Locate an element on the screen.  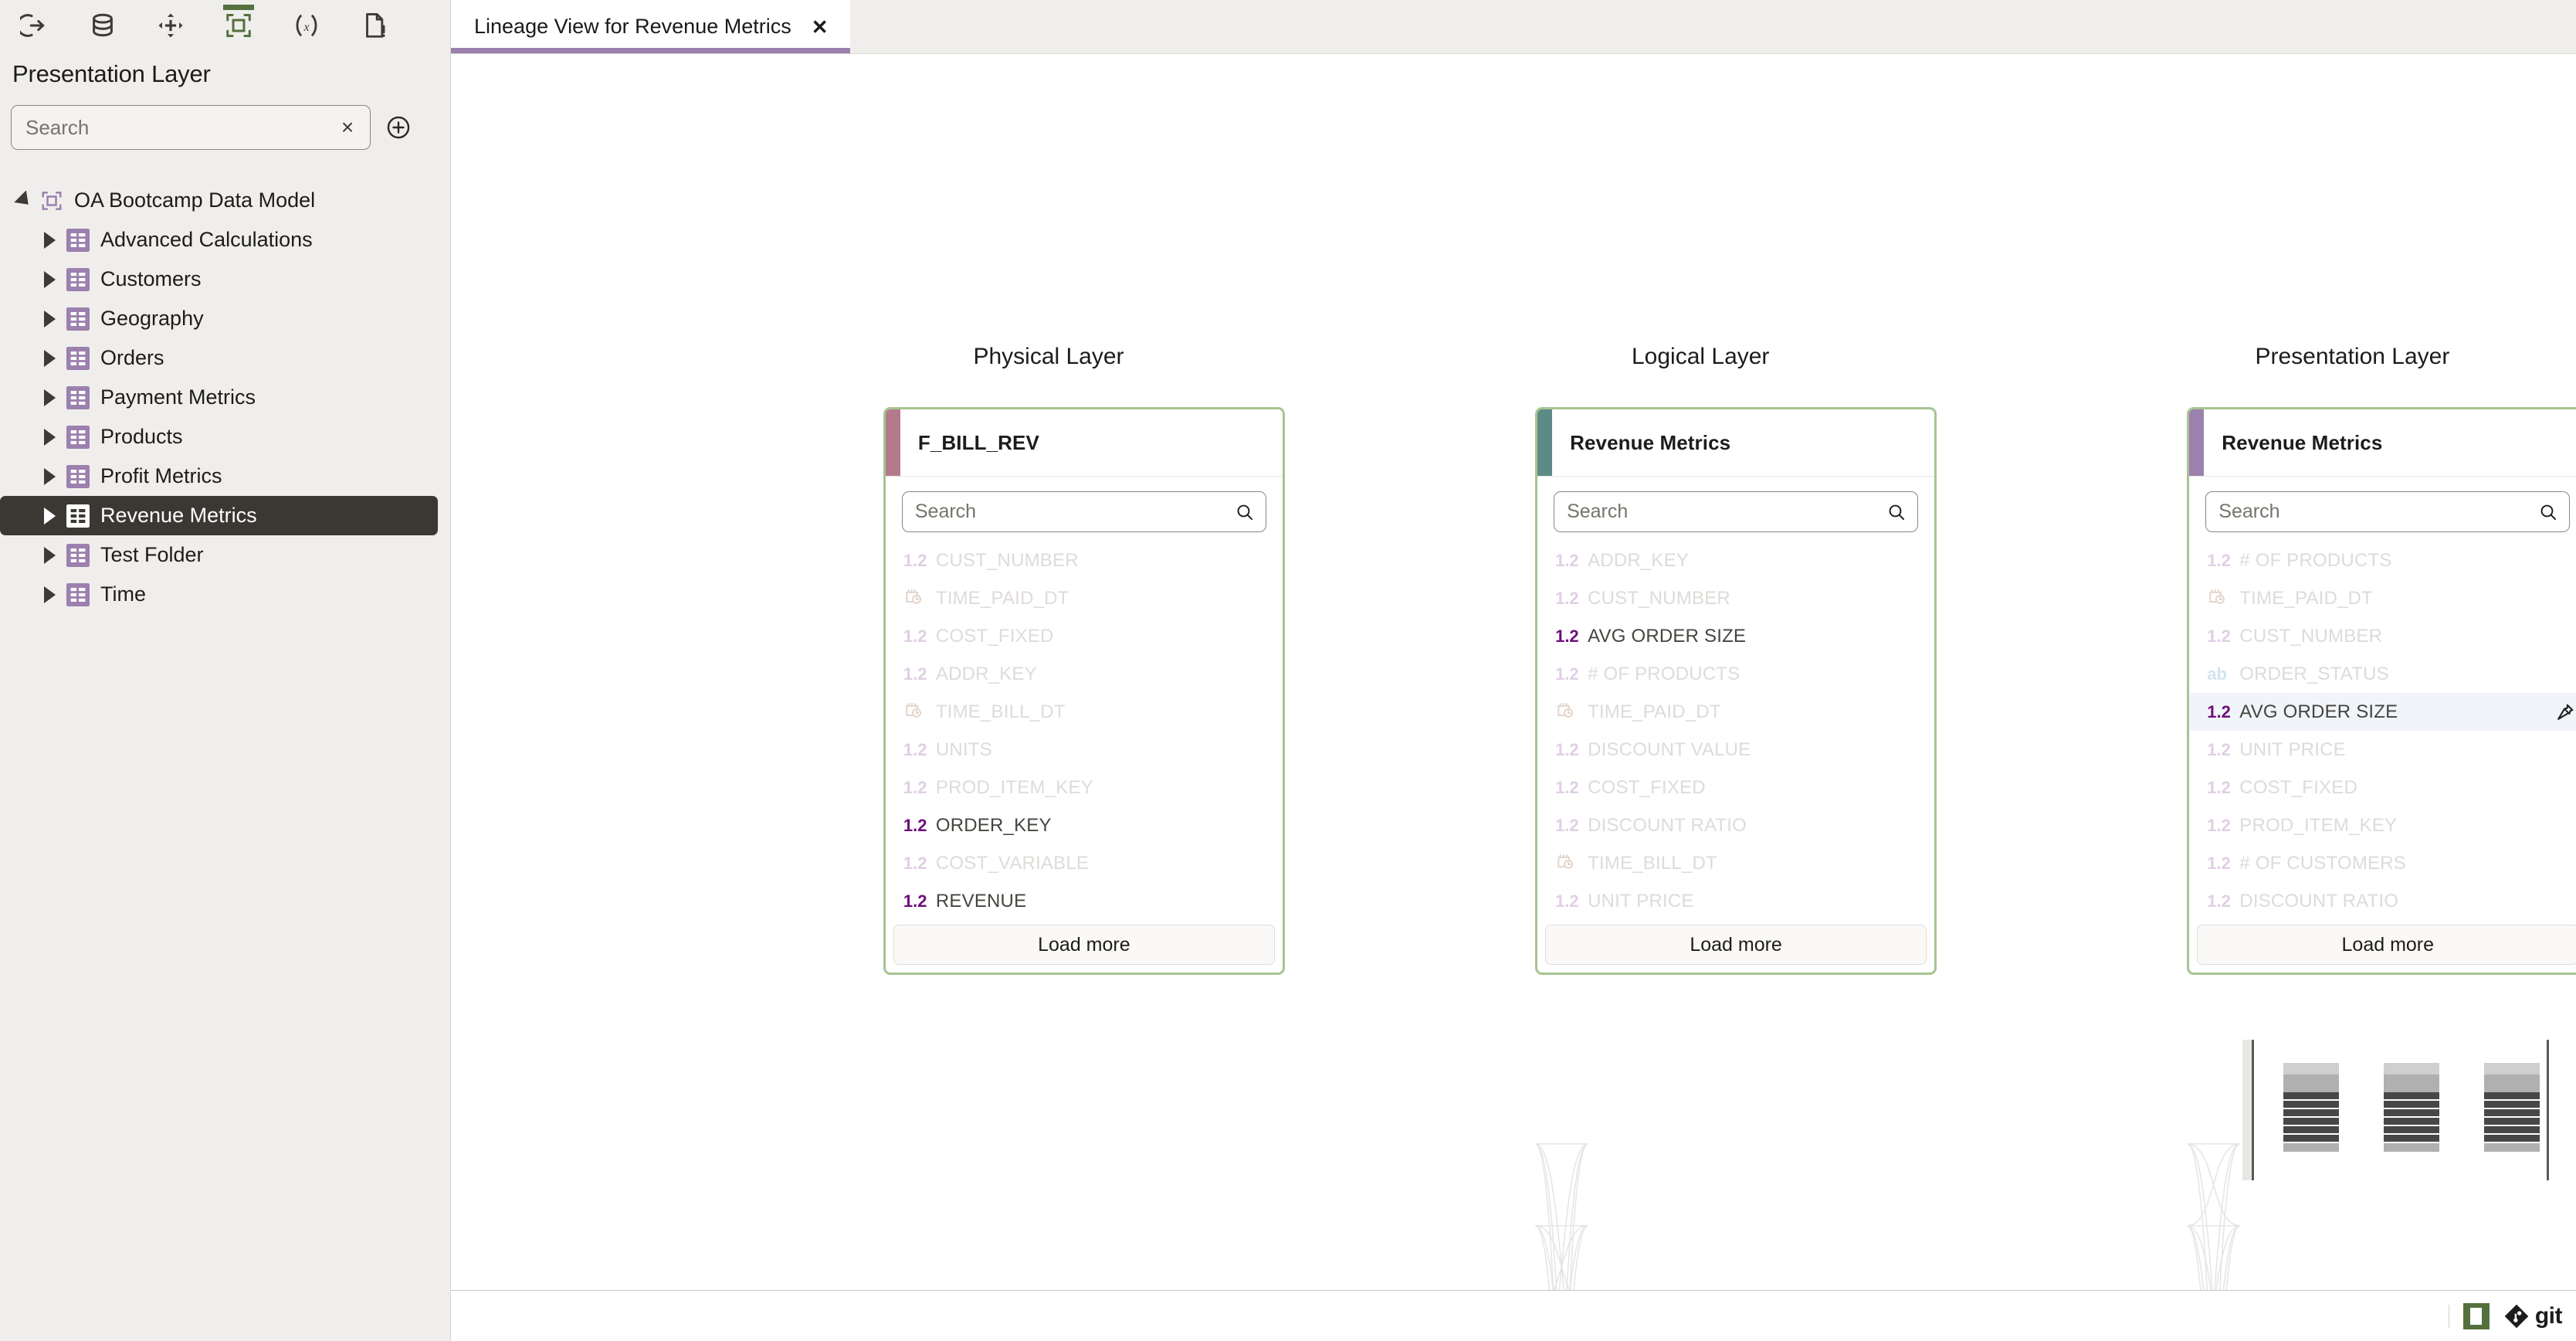
field-name: # OF PRODUCTS is located at coordinates (2315, 560).